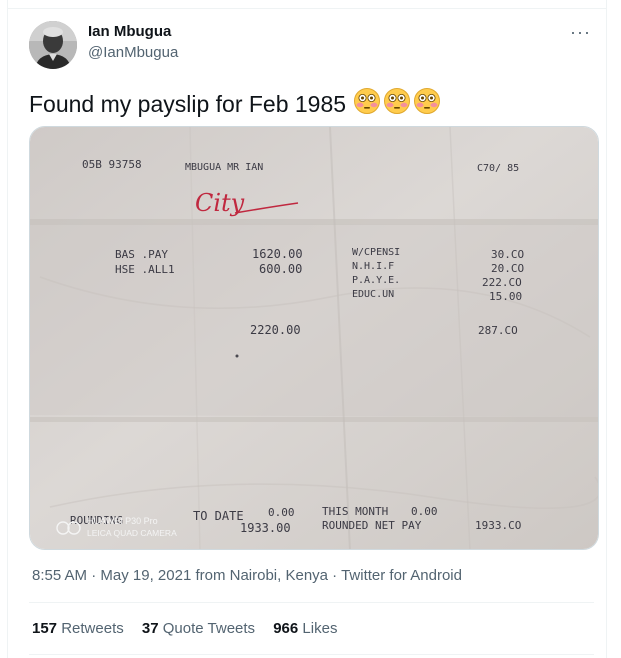  I want to click on total-deductions: 287.CO, so click(498, 330).